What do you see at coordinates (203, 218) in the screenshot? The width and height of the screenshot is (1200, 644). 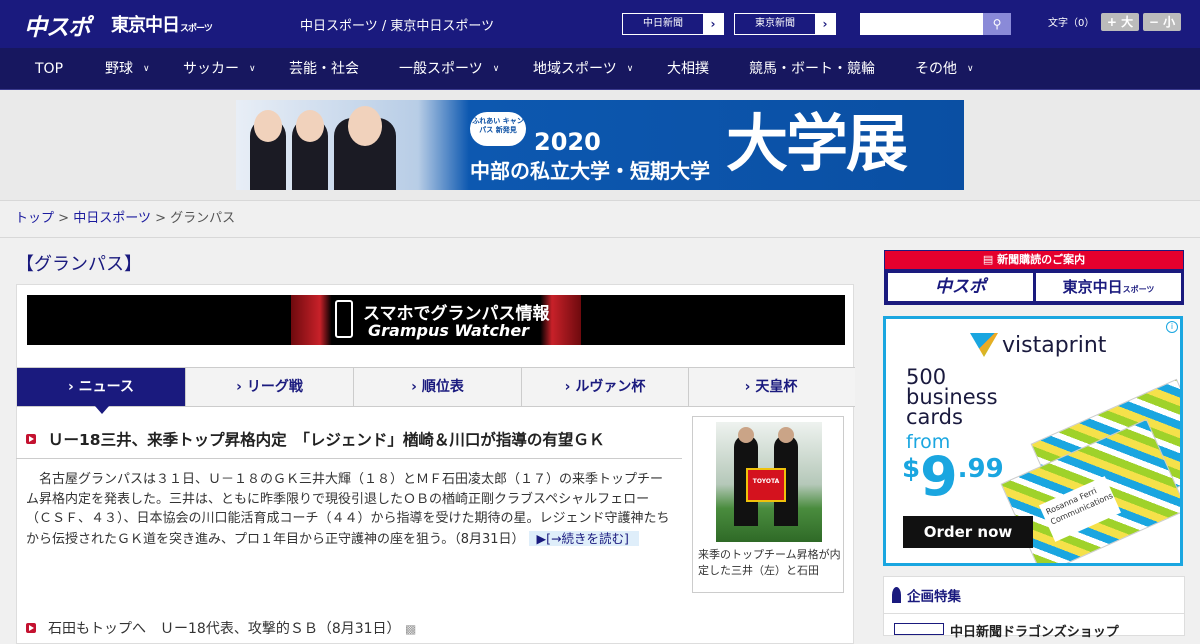 I see `breadcrumb-current: グランパス` at bounding box center [203, 218].